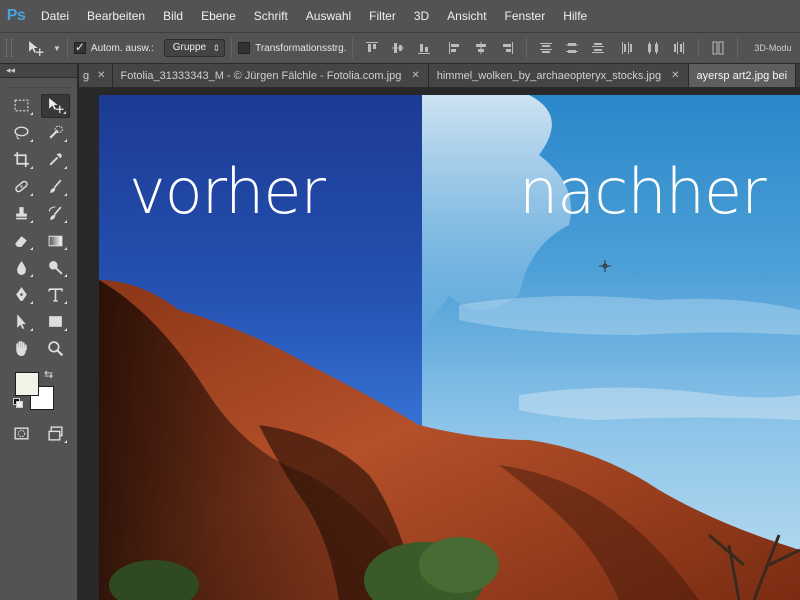 This screenshot has width=800, height=600. I want to click on auto-align-layers-icon, so click(718, 48).